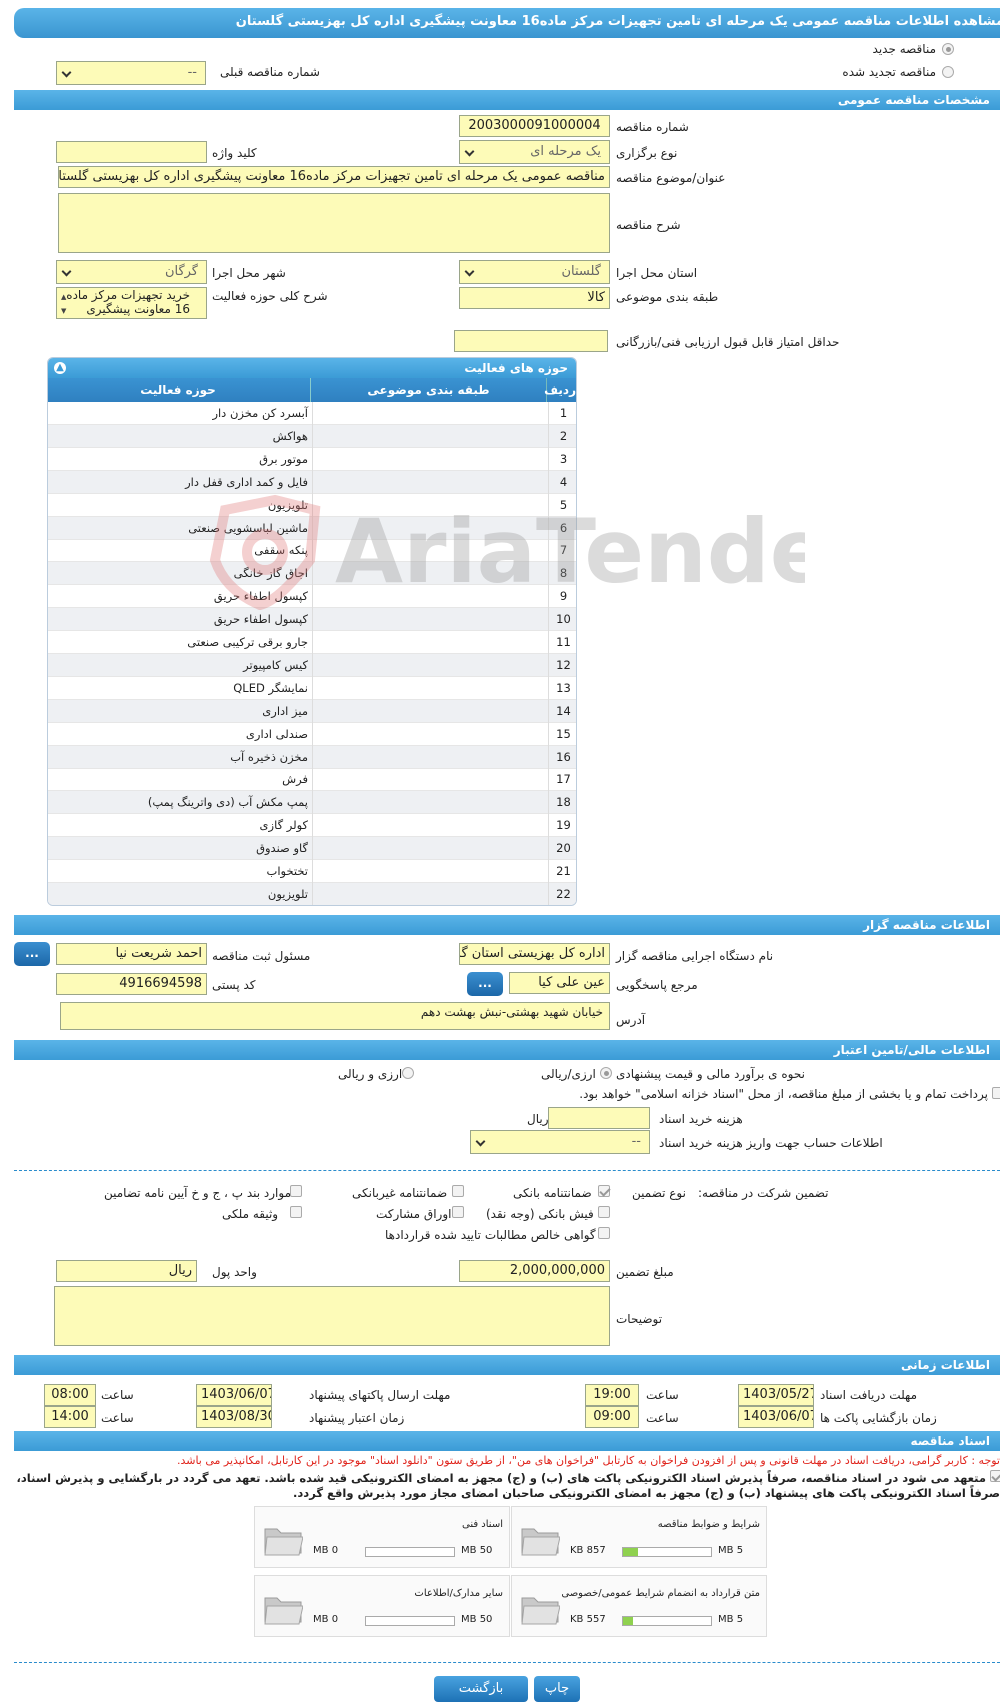  Describe the element at coordinates (562, 757) in the screenshot. I see `row-number: 16` at that location.